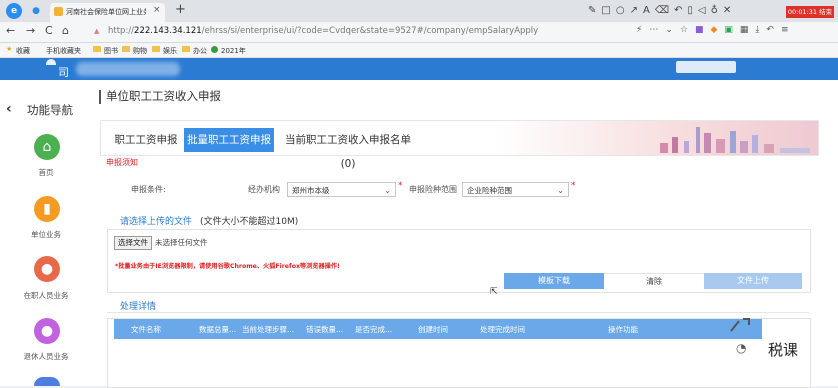  I want to click on sidebar-item-label: 单位业务, so click(46, 234).